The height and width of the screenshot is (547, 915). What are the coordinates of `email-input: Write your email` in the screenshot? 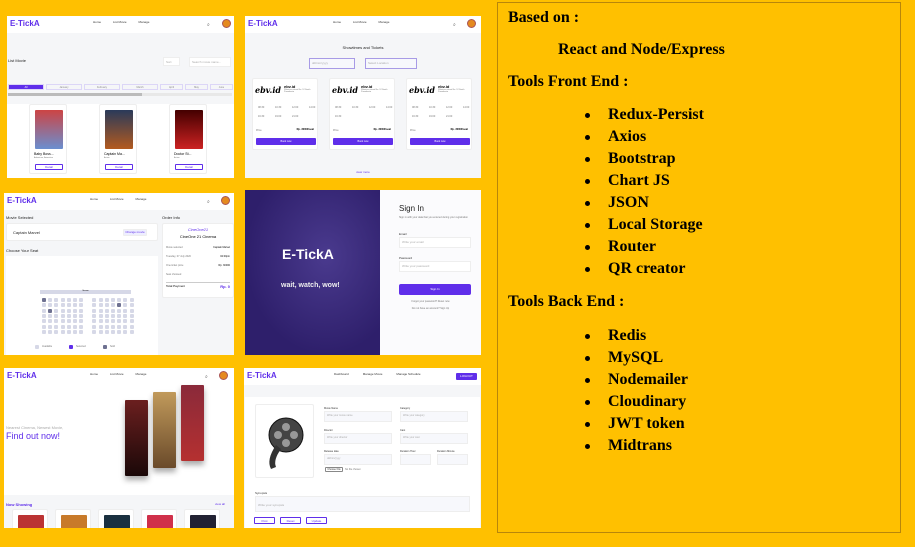 It's located at (435, 242).